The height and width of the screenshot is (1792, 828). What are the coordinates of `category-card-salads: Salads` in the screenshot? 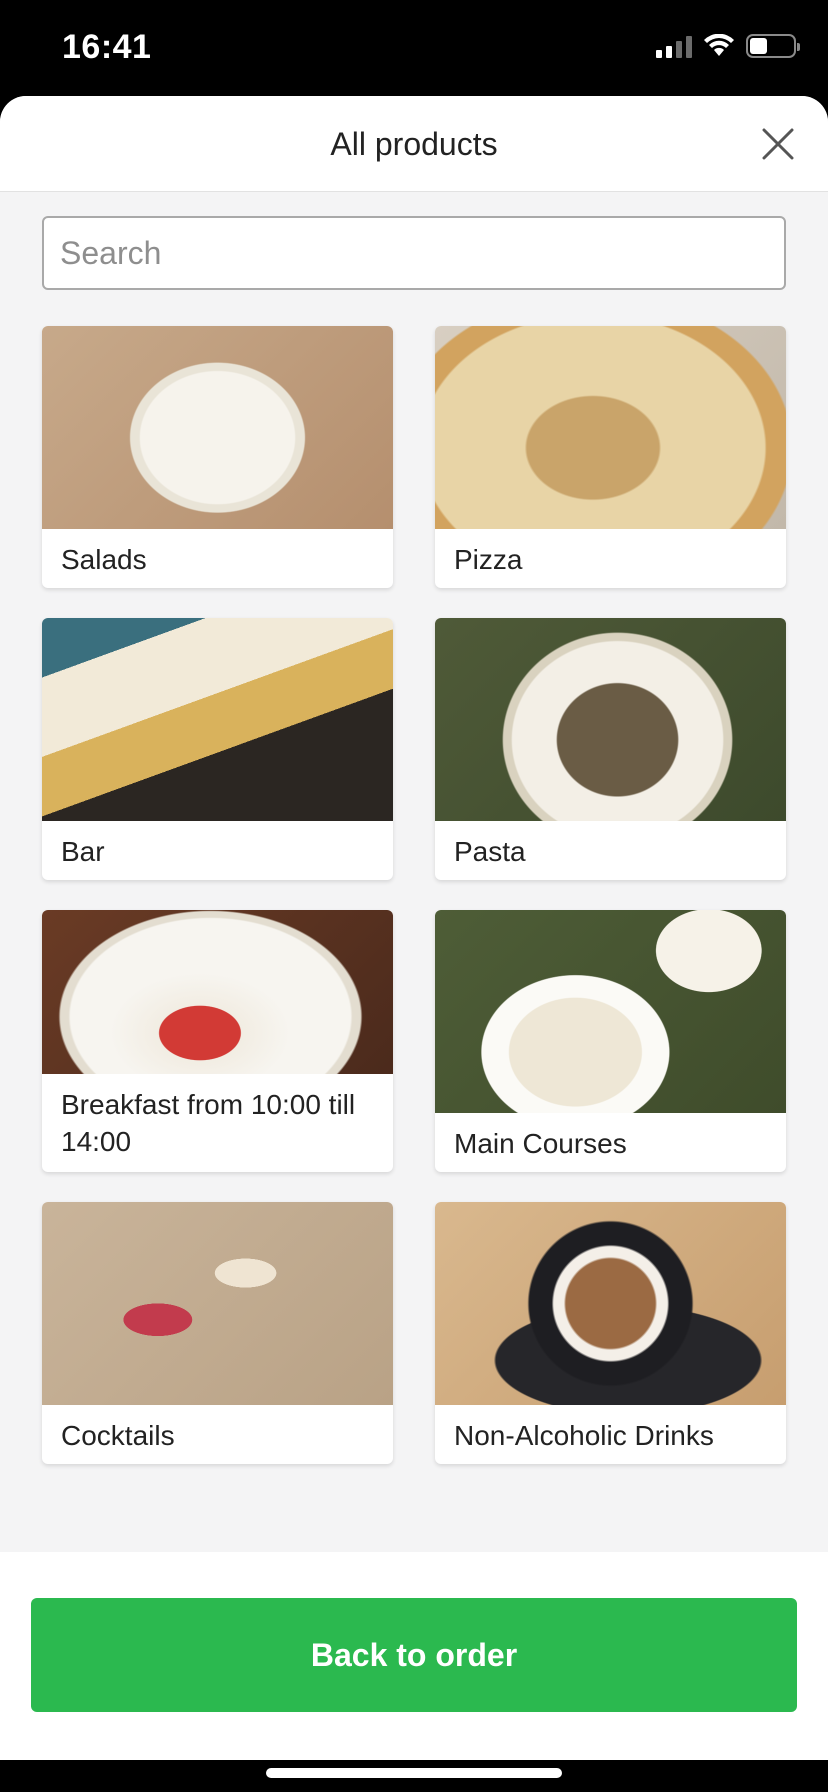 It's located at (217, 457).